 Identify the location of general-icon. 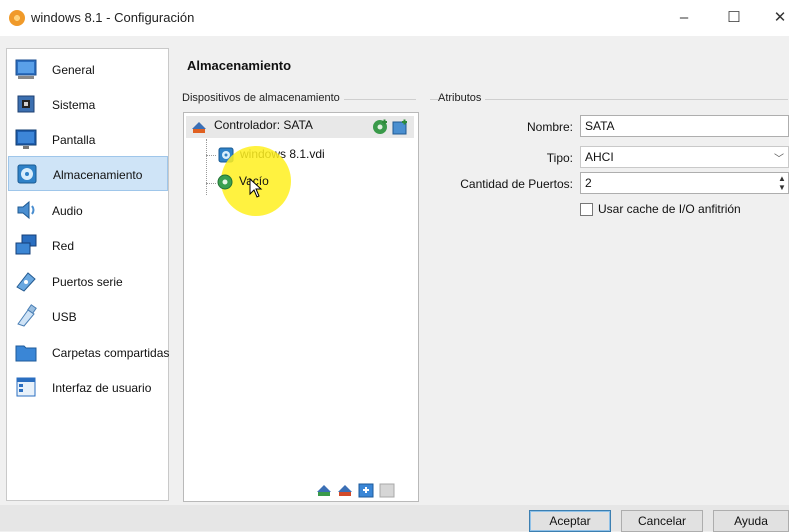
(26, 69).